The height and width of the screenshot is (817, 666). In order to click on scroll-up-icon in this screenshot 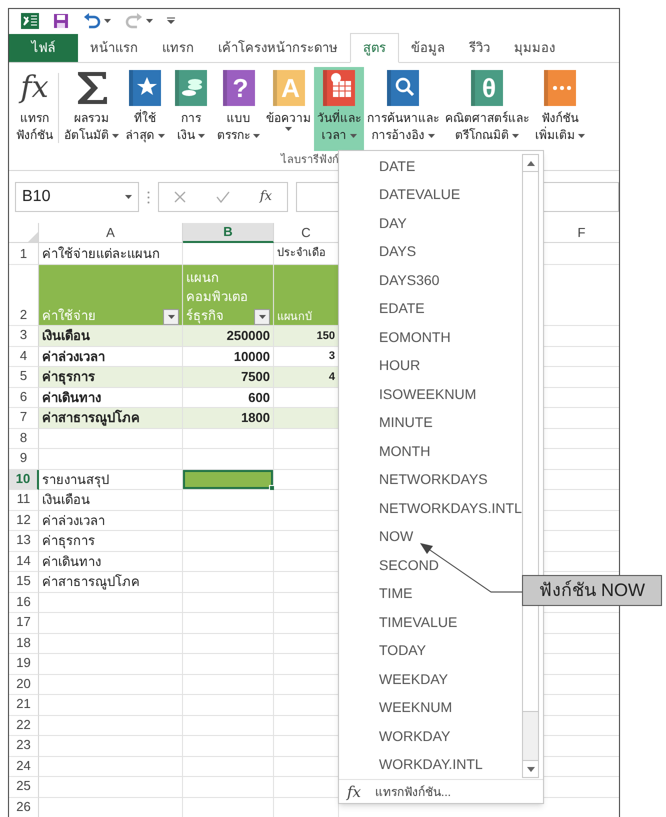, I will do `click(530, 163)`.